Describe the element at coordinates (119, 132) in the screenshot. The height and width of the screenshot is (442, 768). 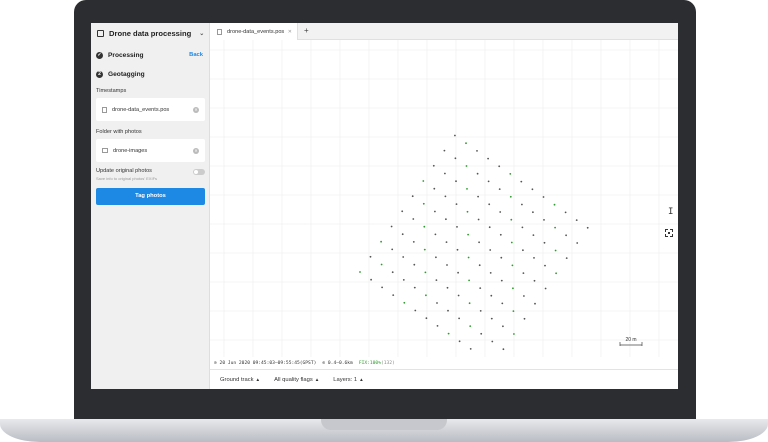
I see `photos-folder-label: Folder with photos` at that location.